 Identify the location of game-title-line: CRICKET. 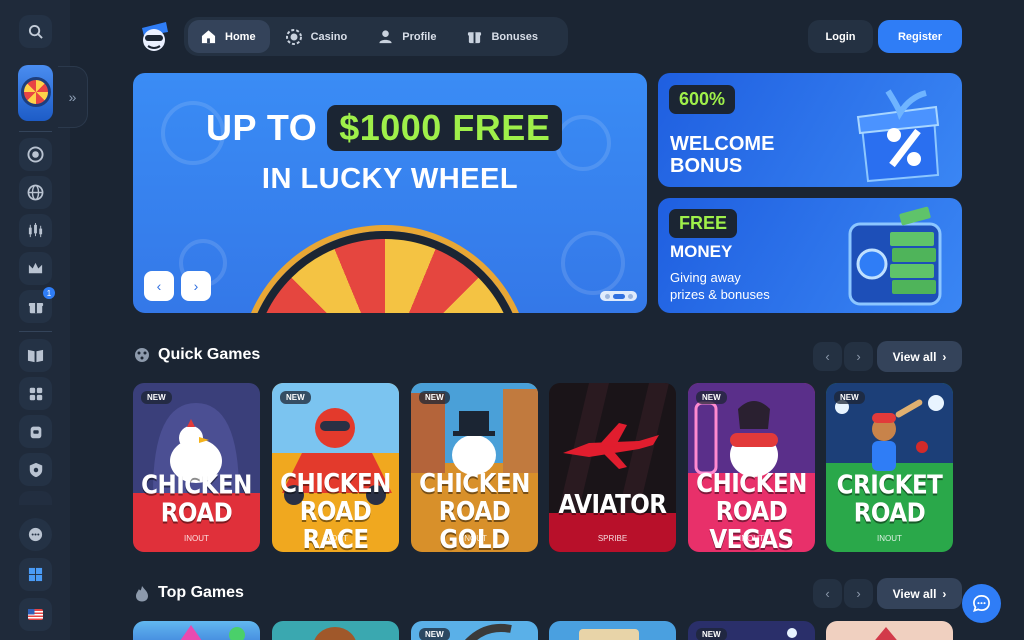
(889, 485).